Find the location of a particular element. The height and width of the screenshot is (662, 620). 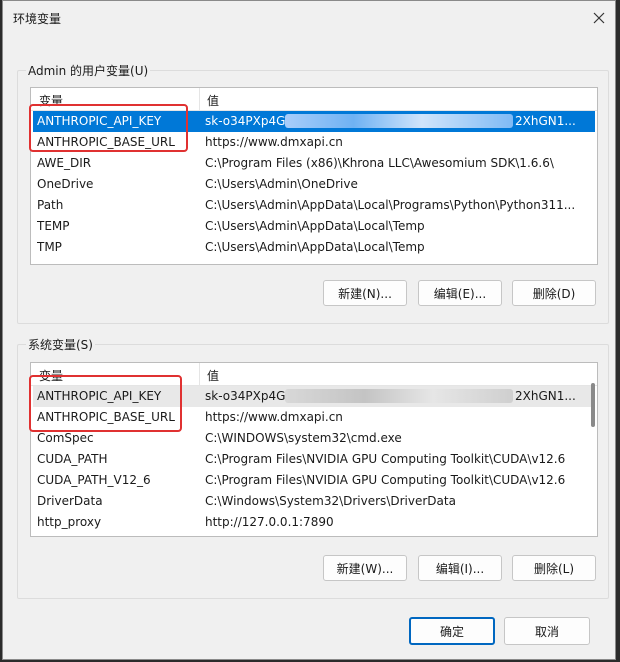

variable-name-cell: AWE_DIR is located at coordinates (64, 163).